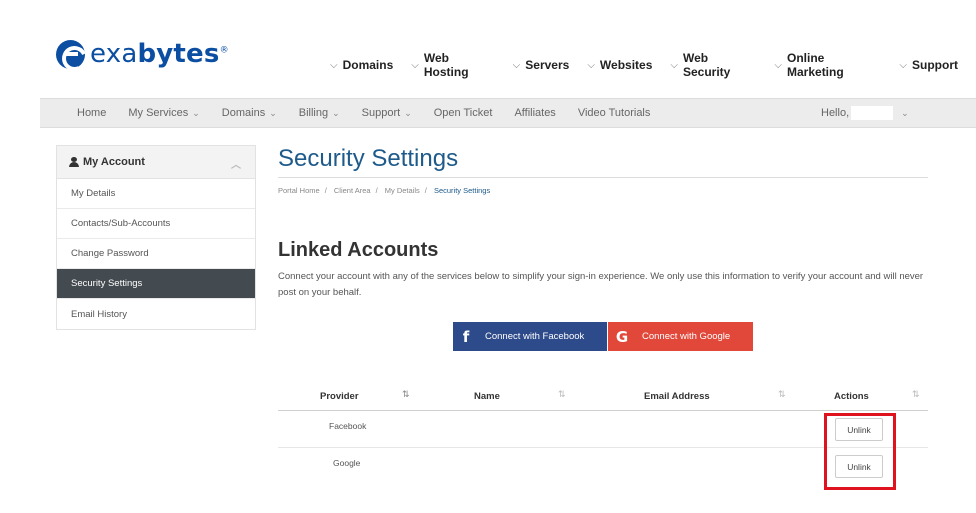 The width and height of the screenshot is (976, 513). Describe the element at coordinates (463, 113) in the screenshot. I see `subnav-open-ticket: Open Ticket` at that location.